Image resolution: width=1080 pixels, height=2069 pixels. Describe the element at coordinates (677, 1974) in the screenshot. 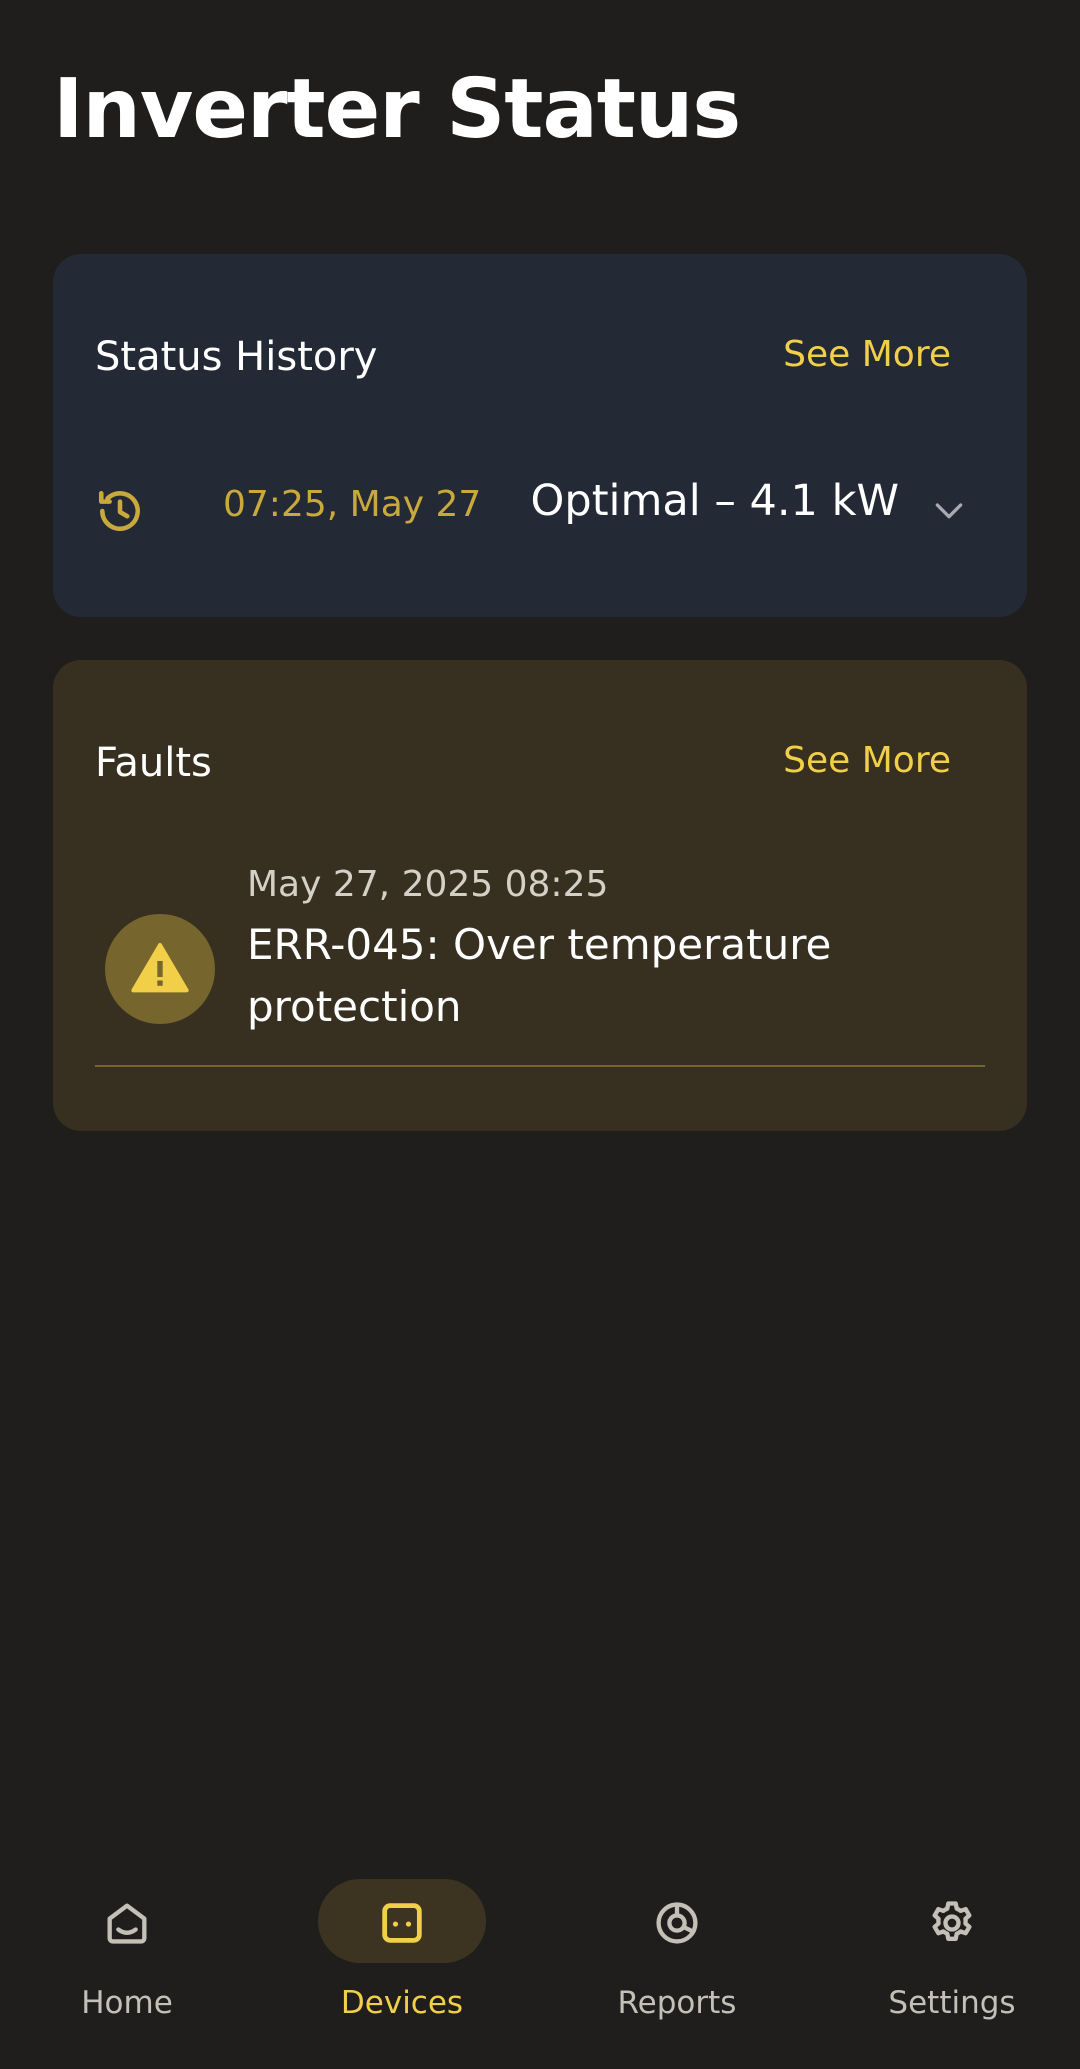

I see `nav-item-reports: Reports` at that location.